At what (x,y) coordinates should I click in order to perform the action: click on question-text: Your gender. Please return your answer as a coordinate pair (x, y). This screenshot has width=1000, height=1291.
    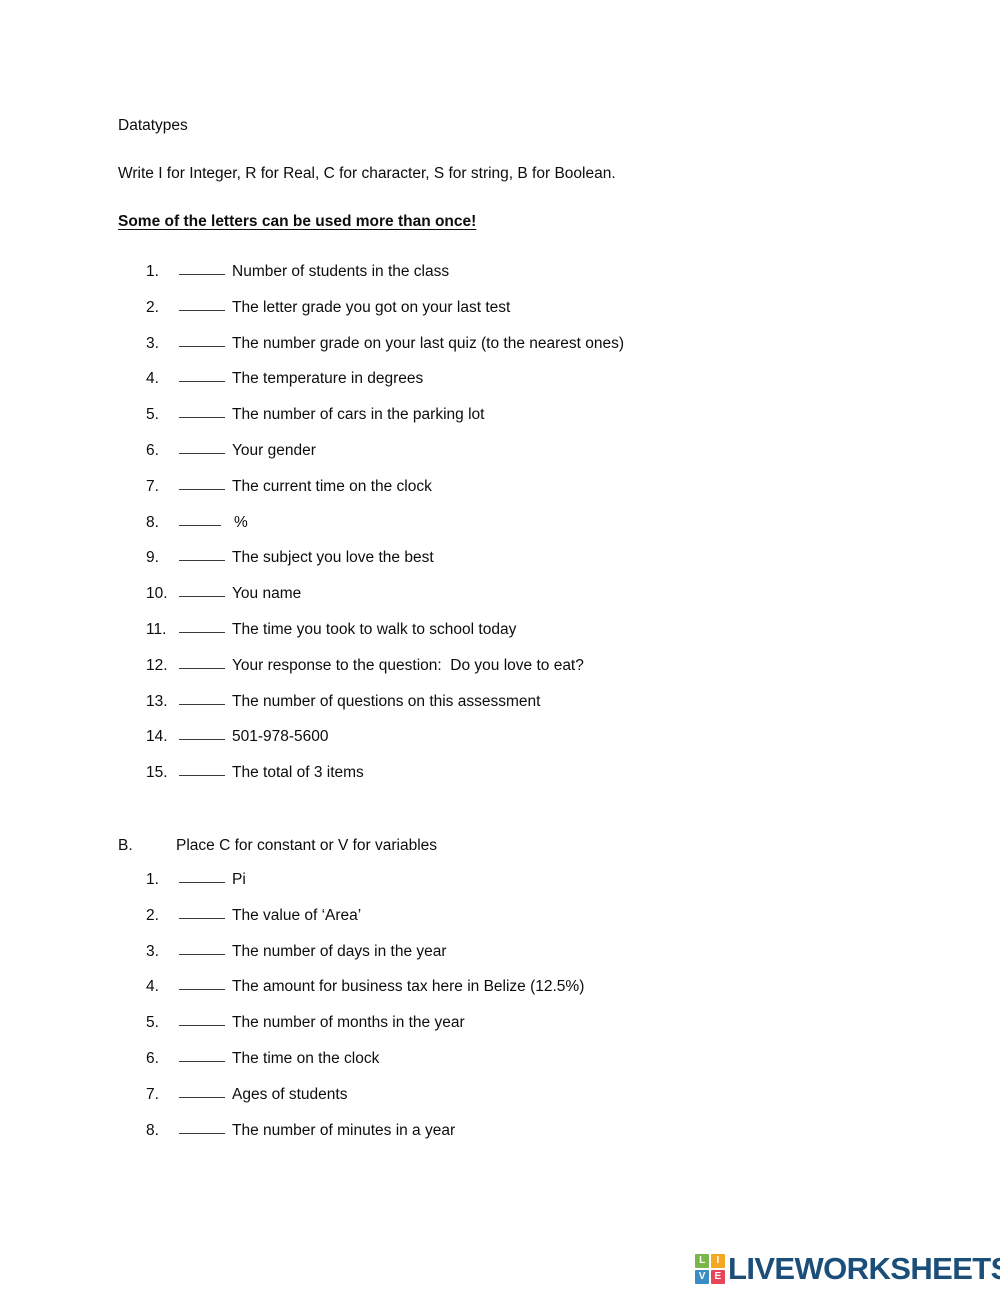
    Looking at the image, I should click on (274, 450).